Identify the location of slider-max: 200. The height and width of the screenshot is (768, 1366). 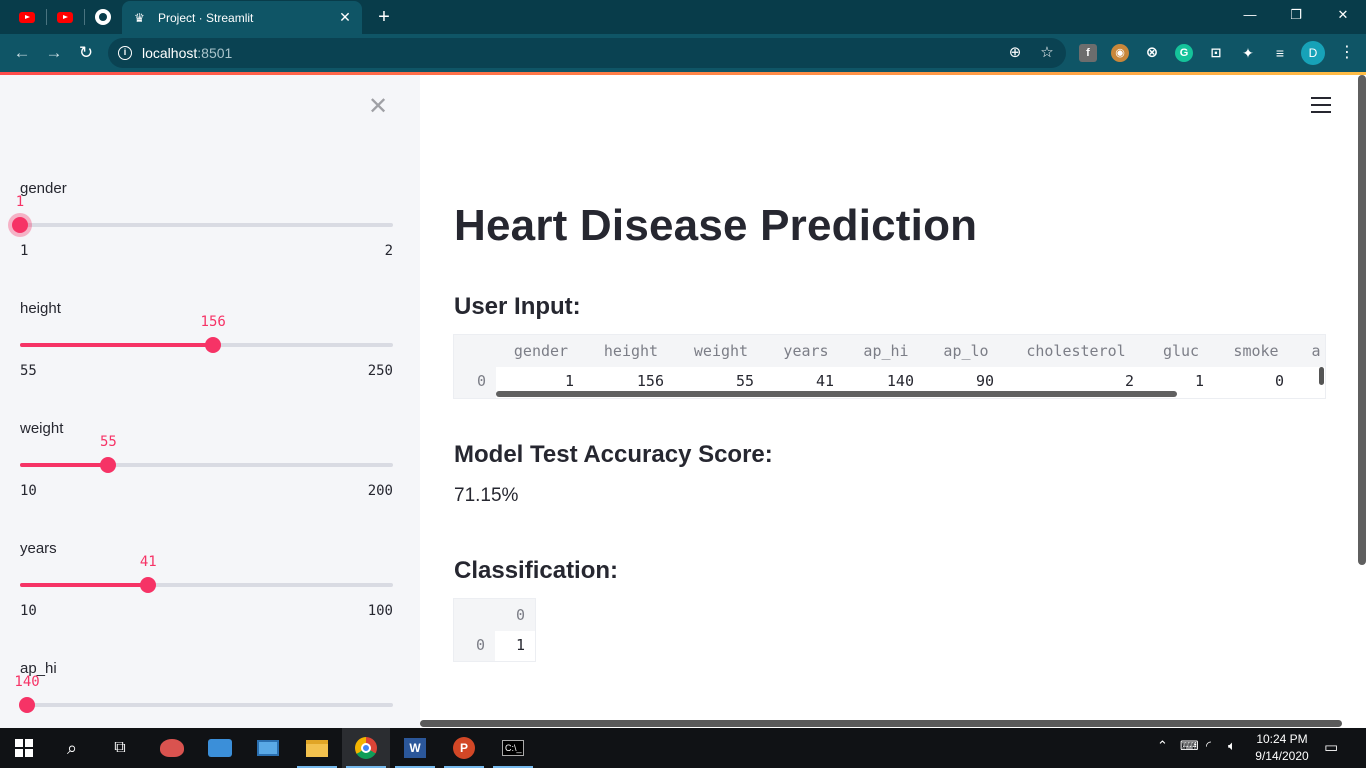
(380, 491).